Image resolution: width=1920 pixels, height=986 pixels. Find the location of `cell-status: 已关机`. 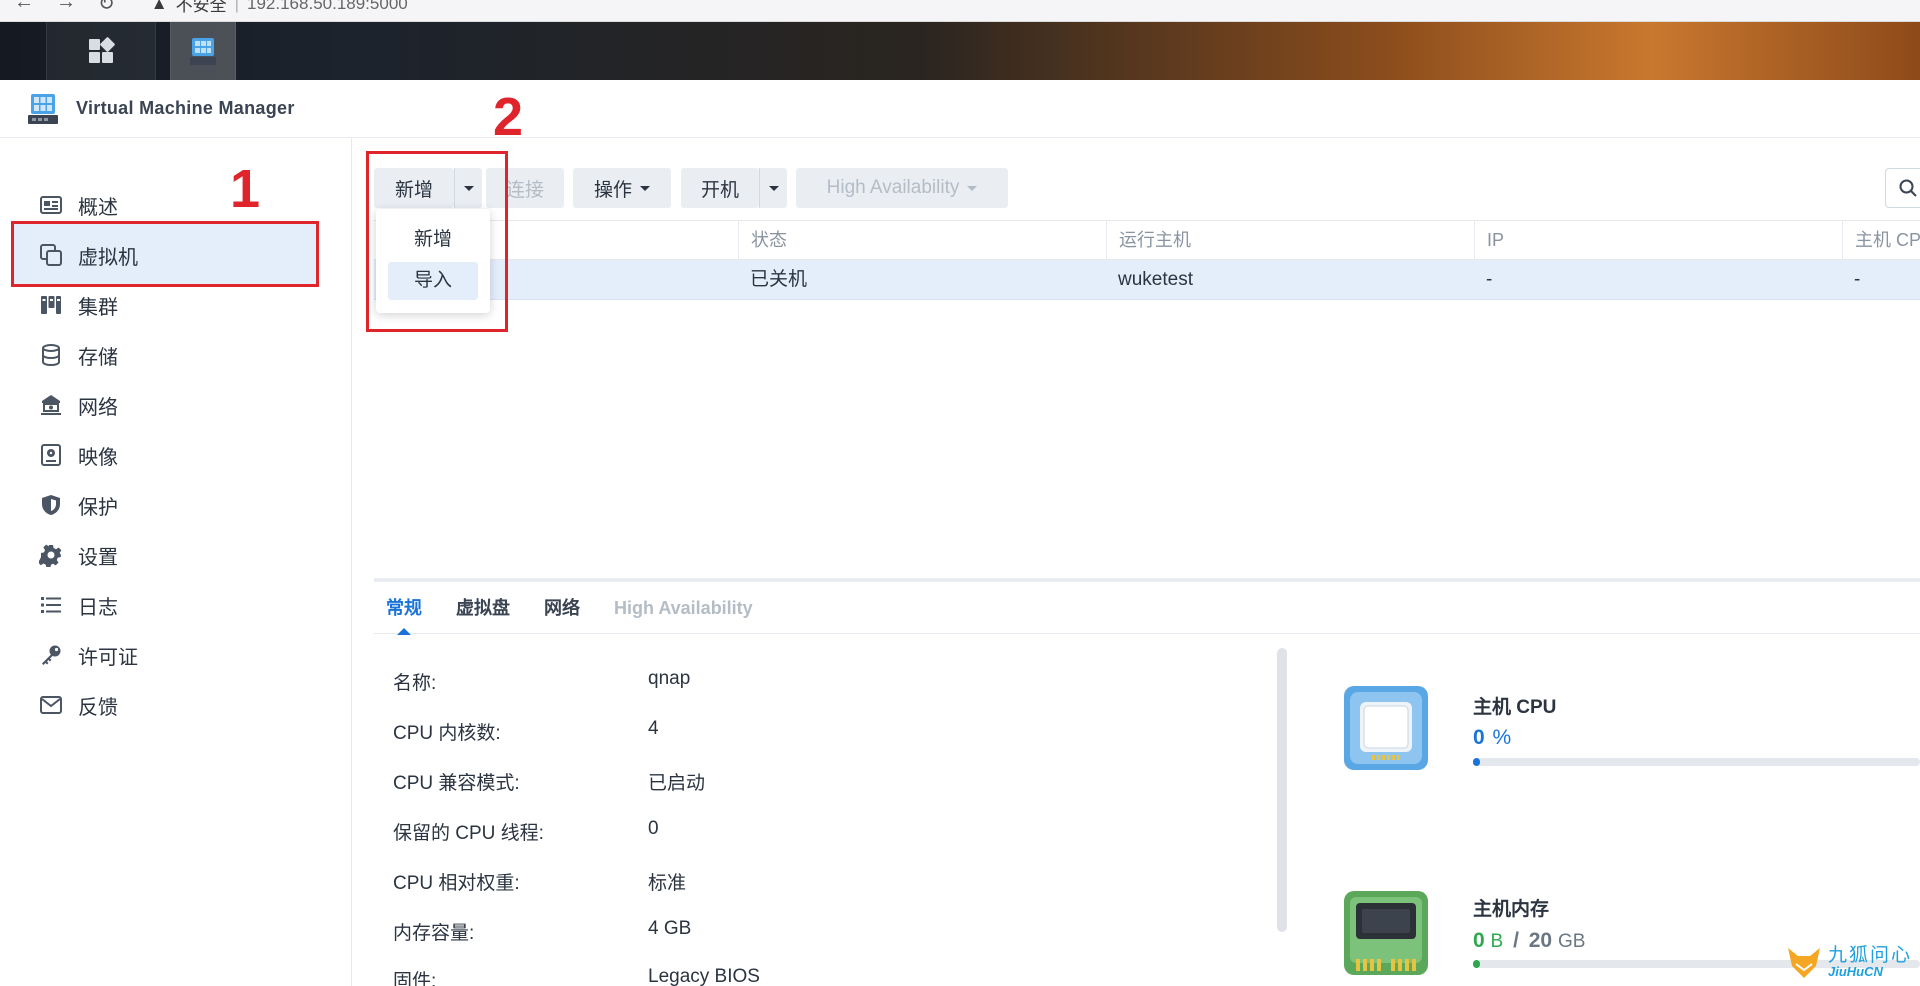

cell-status: 已关机 is located at coordinates (779, 279).